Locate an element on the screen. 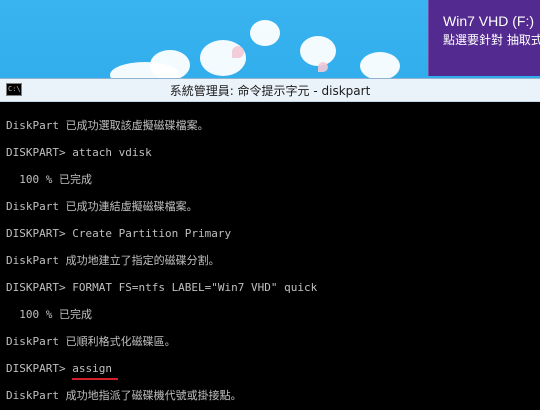 Image resolution: width=540 pixels, height=410 pixels. drive-notification: Win7 VHD (F:) 點選要針對 抽取式 is located at coordinates (484, 38).